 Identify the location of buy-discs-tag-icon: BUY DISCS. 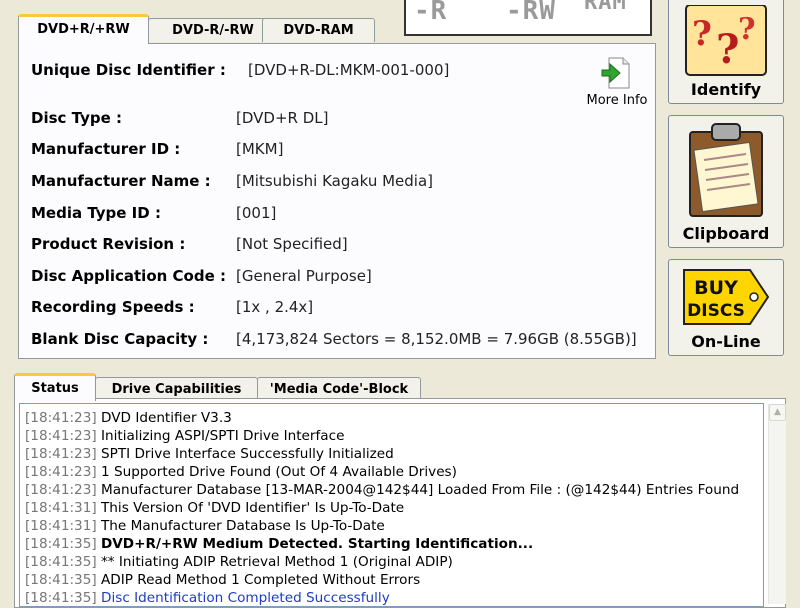
(726, 297).